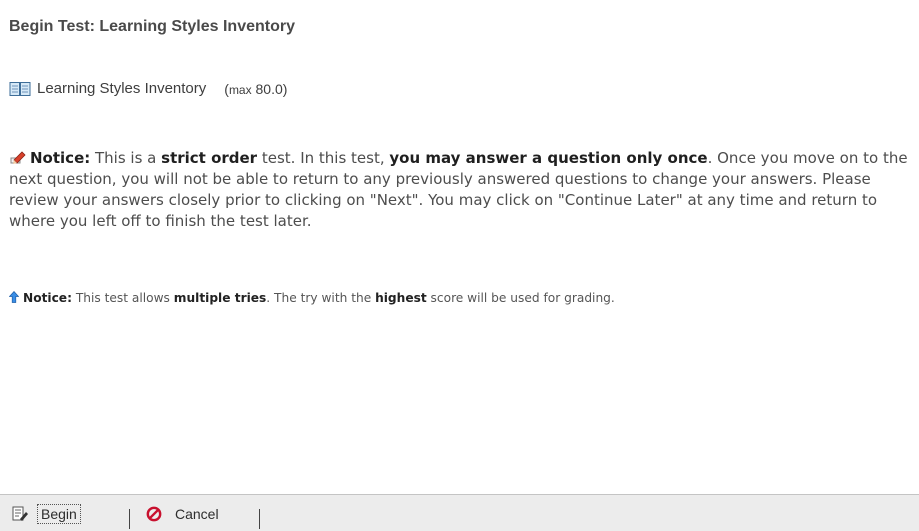  I want to click on notice-text: This is a, so click(126, 158).